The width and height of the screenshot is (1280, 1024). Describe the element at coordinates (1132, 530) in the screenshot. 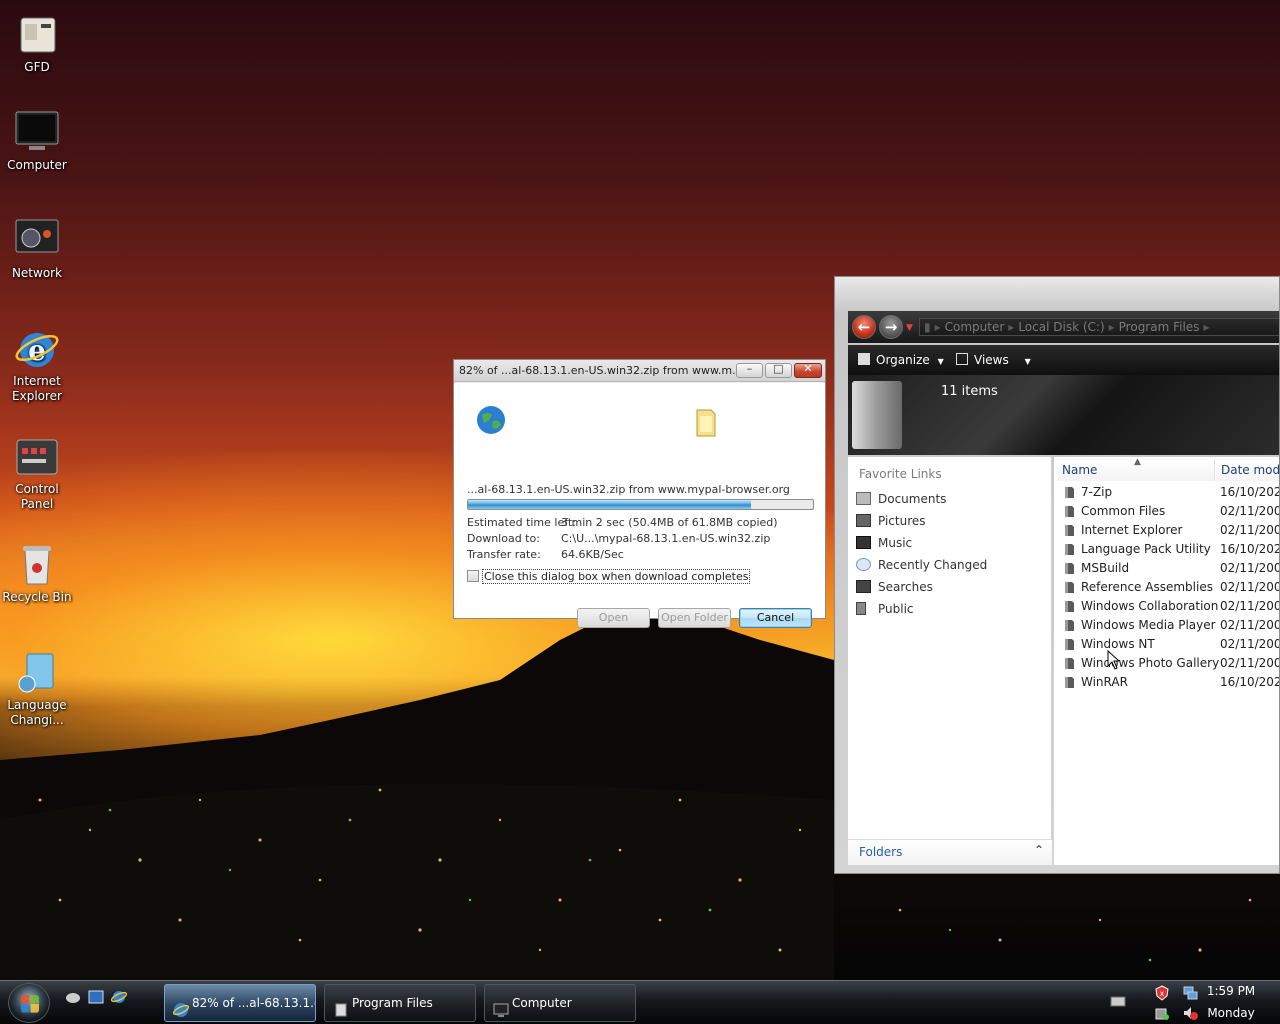

I see `file-name: Internet Explorer` at that location.